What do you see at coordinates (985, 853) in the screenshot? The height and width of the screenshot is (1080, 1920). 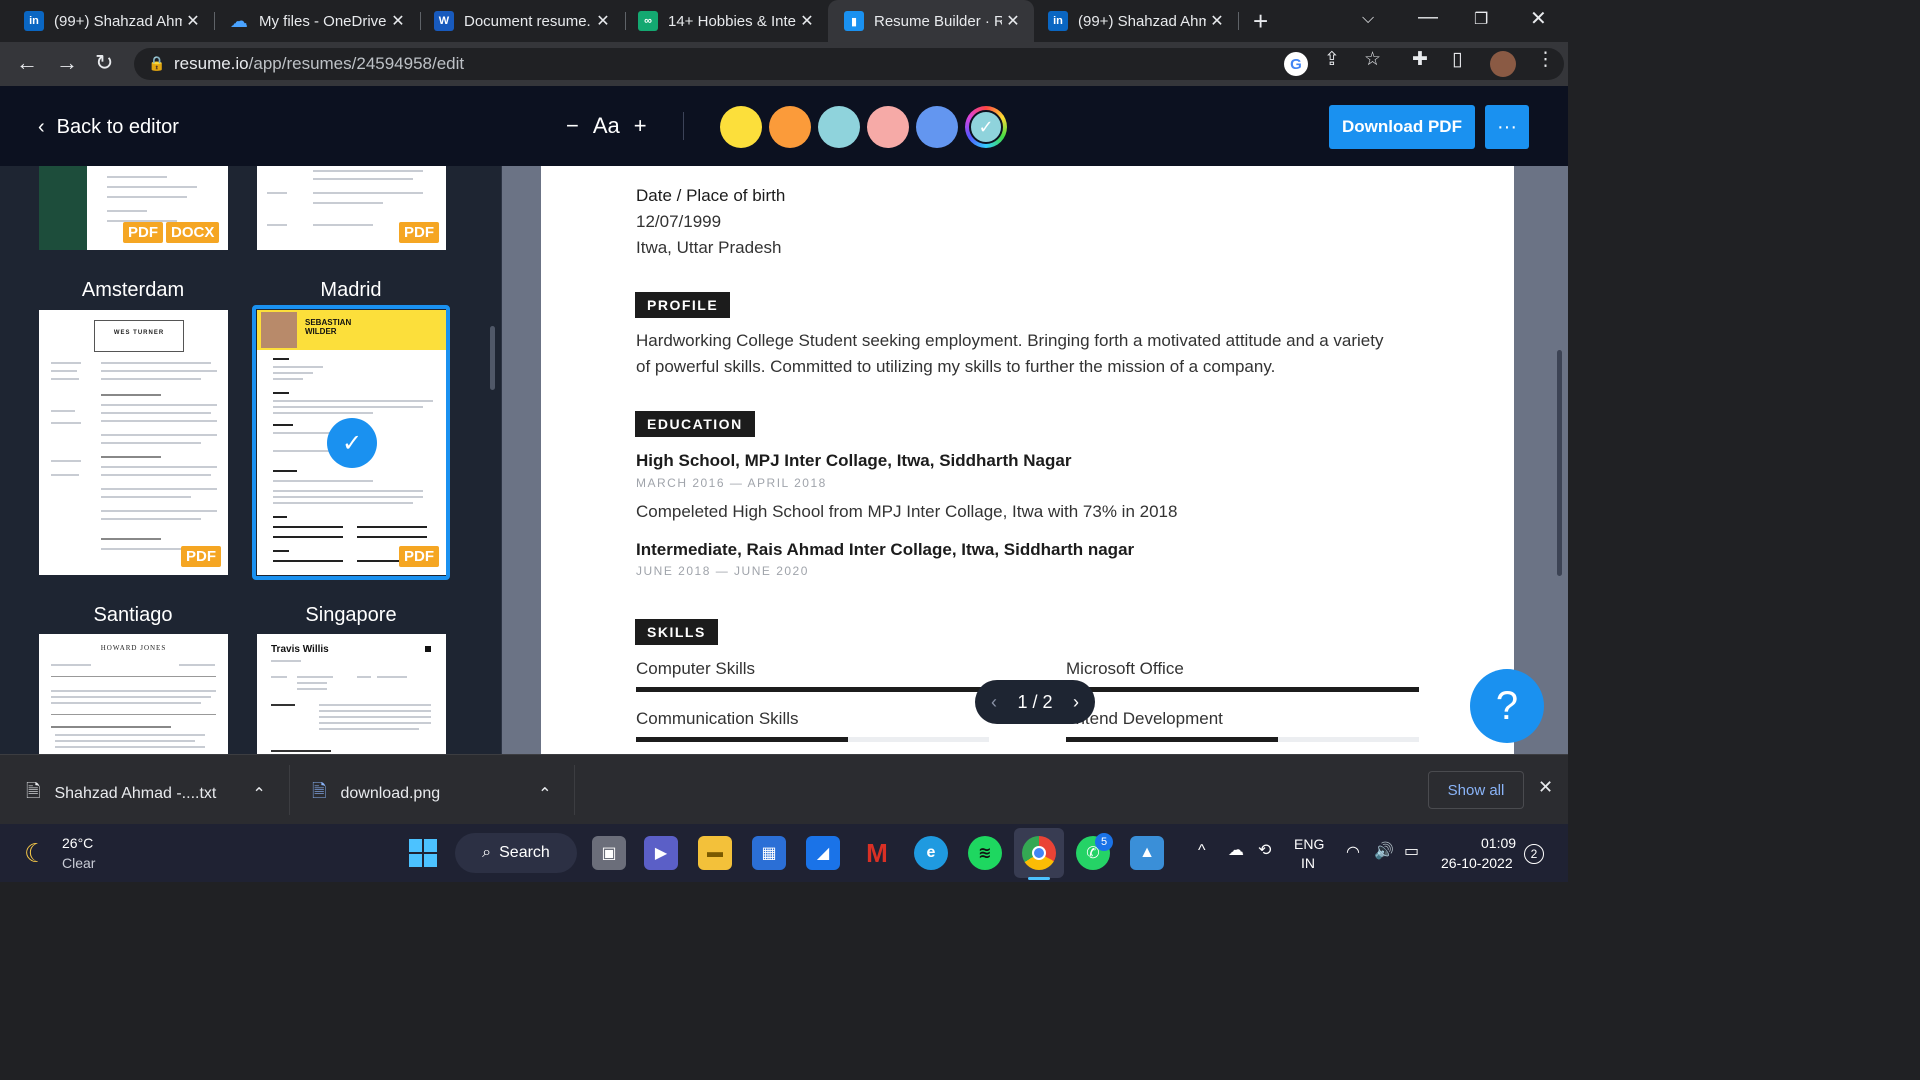 I see `spotify-icon: ≋` at bounding box center [985, 853].